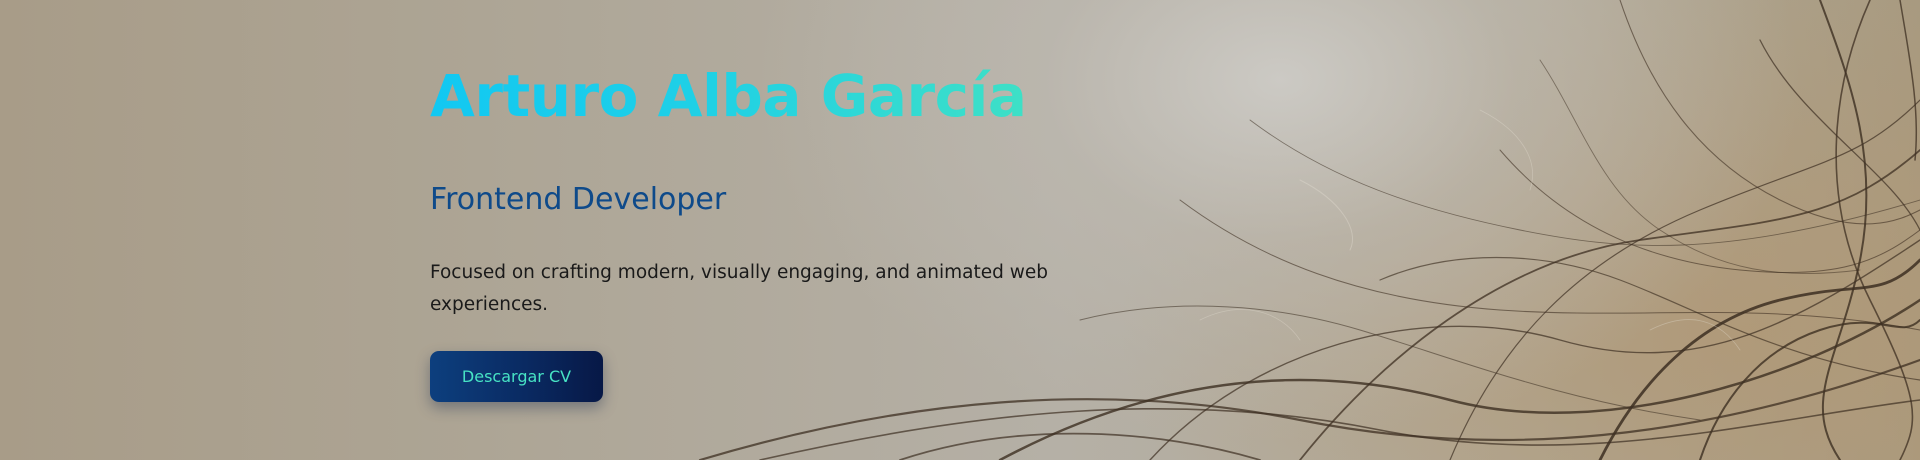 This screenshot has width=1920, height=460. I want to click on download-cv-button: Descargar CV, so click(516, 376).